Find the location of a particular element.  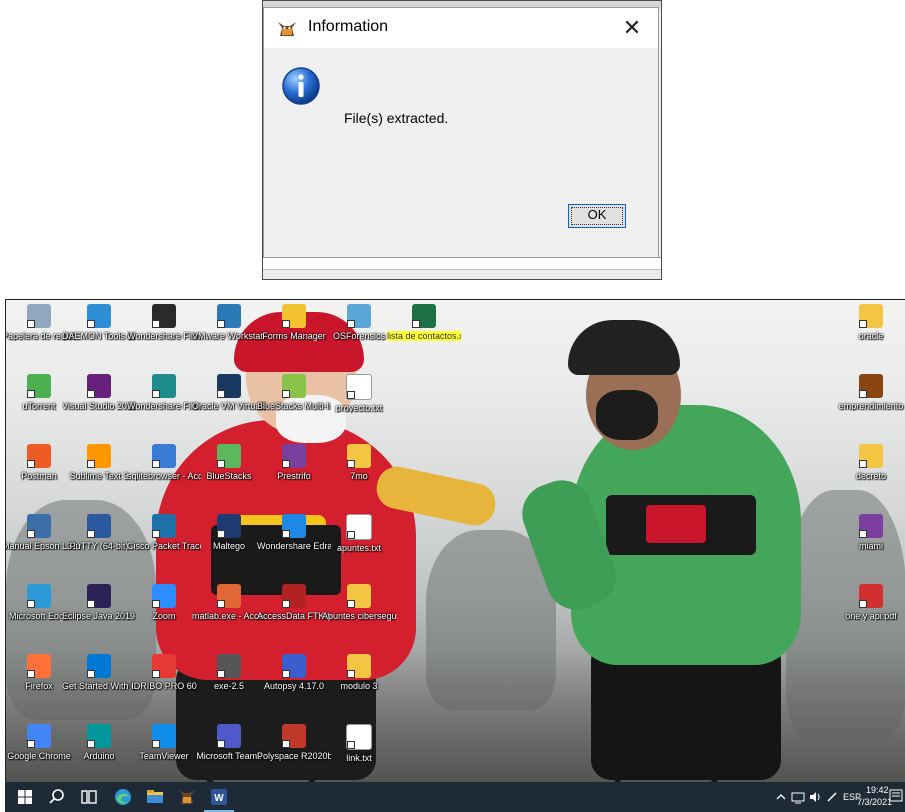

desktop-icon-label: Visual Studio 2015 is located at coordinates (99, 406).